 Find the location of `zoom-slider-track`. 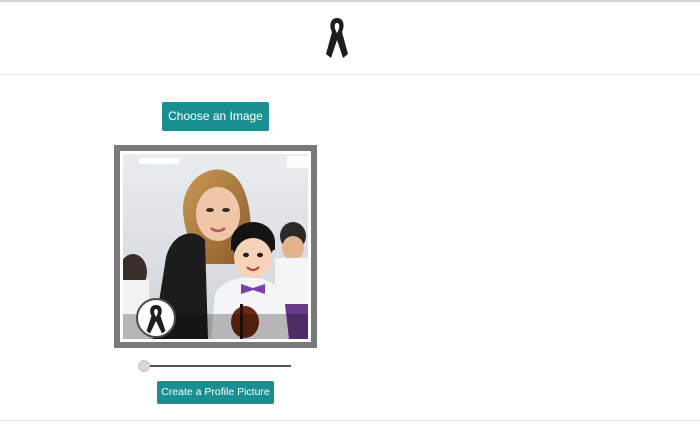

zoom-slider-track is located at coordinates (217, 366).